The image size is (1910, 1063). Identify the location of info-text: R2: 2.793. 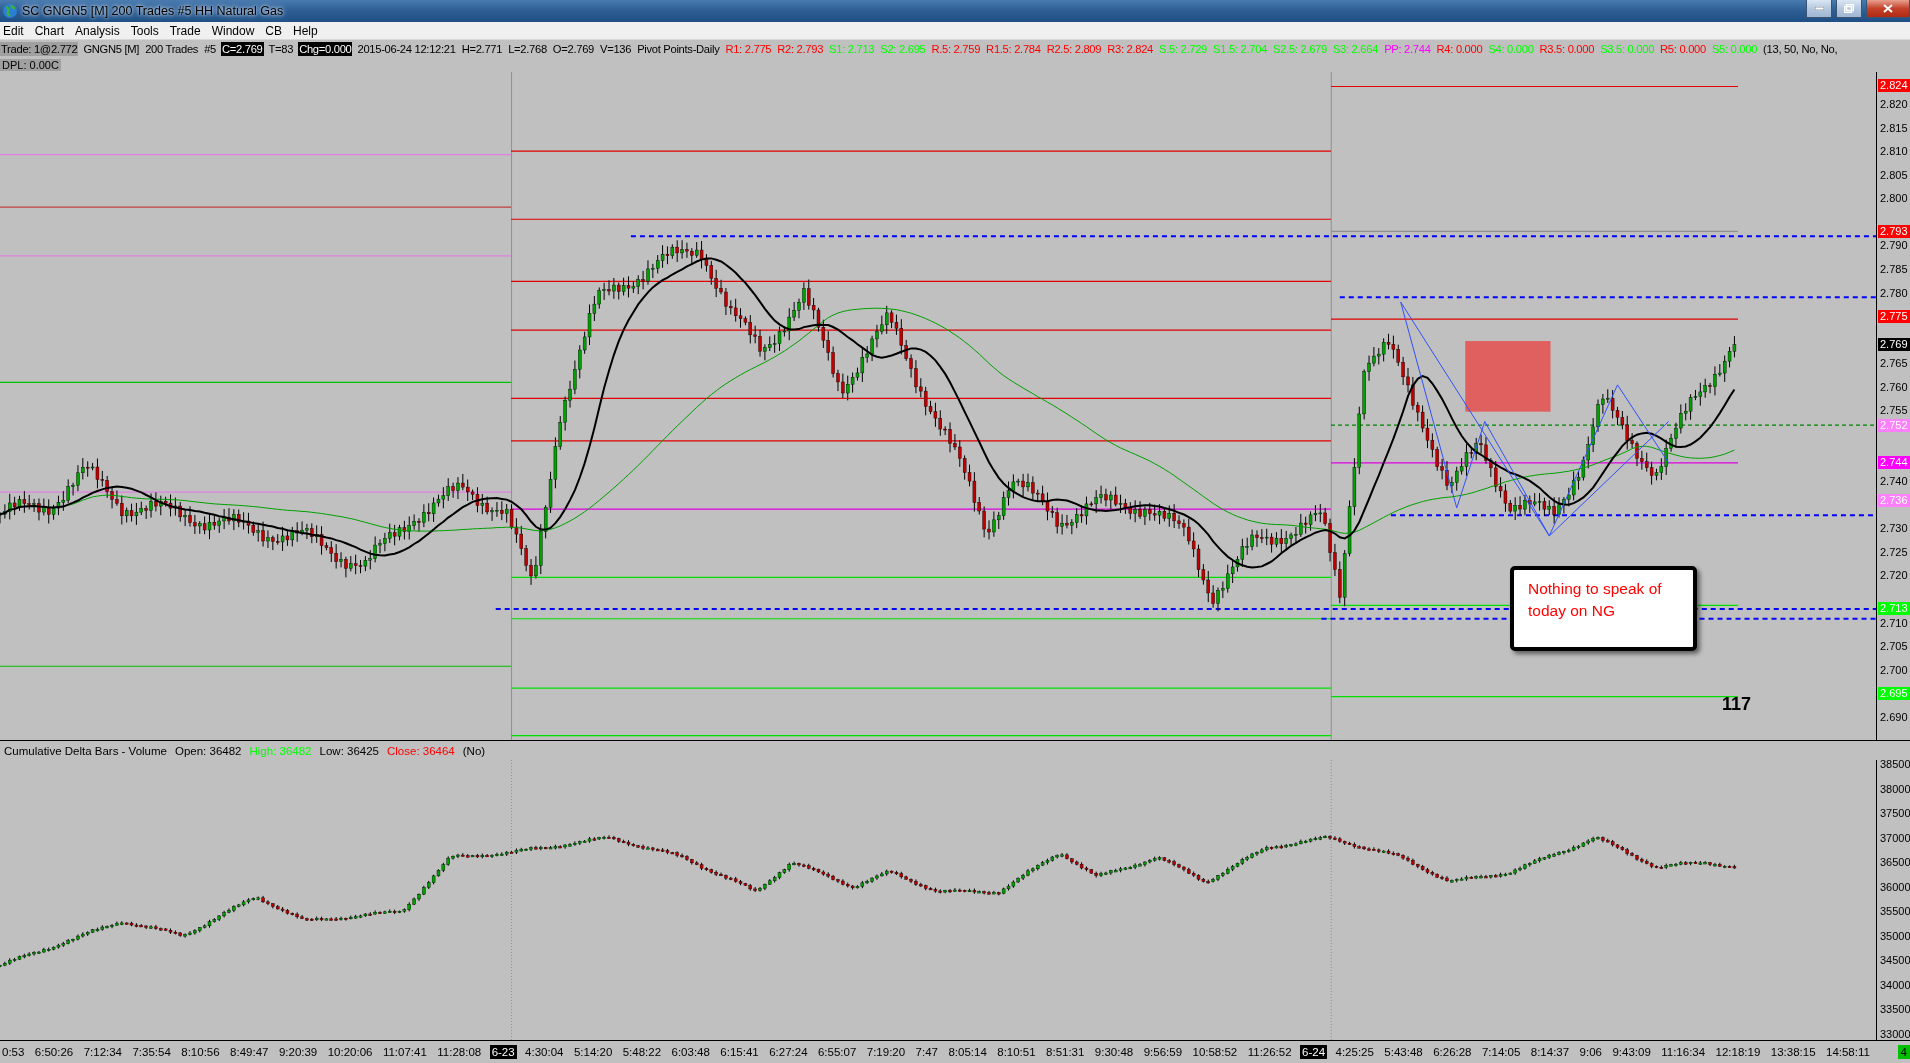
(800, 49).